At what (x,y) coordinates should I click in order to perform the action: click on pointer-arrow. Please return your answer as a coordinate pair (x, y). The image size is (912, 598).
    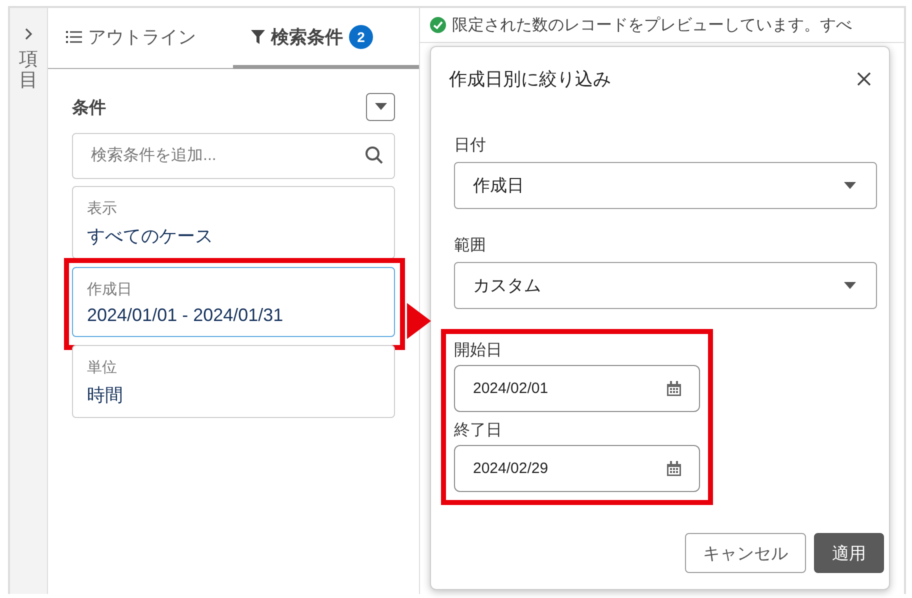
    Looking at the image, I should click on (419, 321).